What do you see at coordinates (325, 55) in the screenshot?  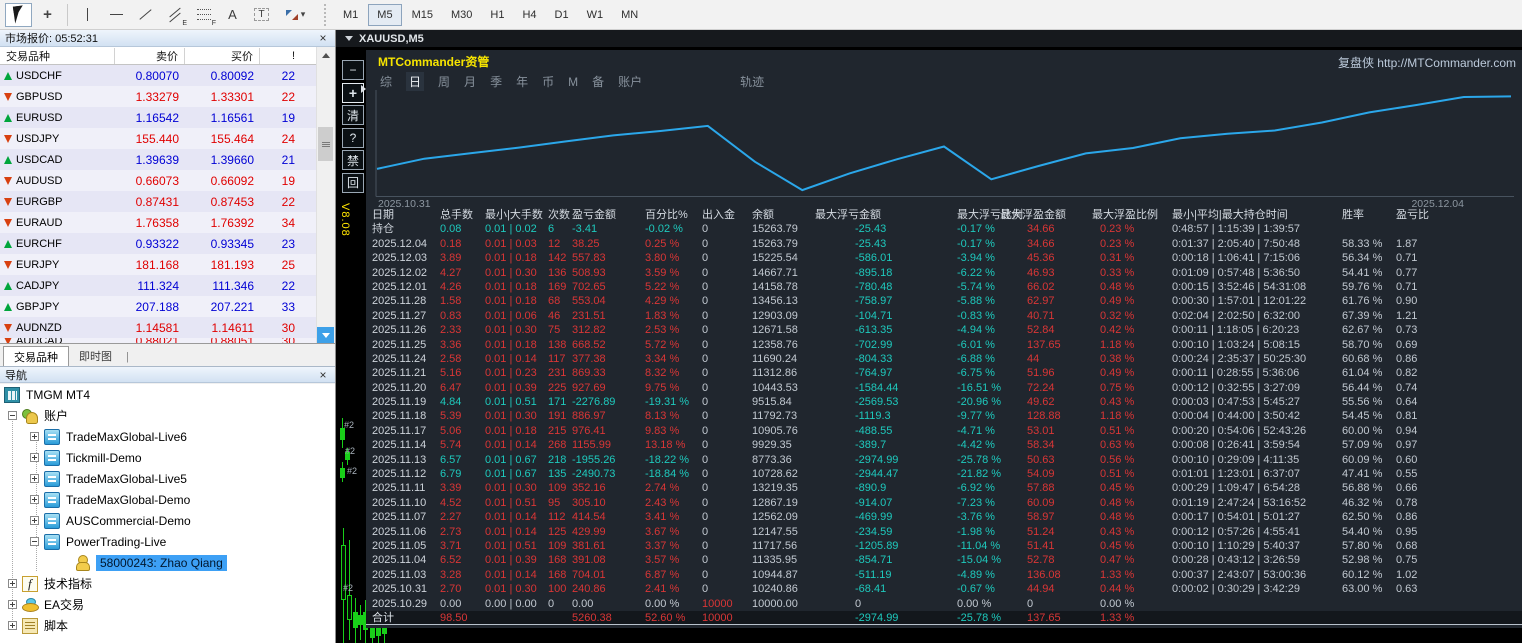 I see `scroll-up-icon` at bounding box center [325, 55].